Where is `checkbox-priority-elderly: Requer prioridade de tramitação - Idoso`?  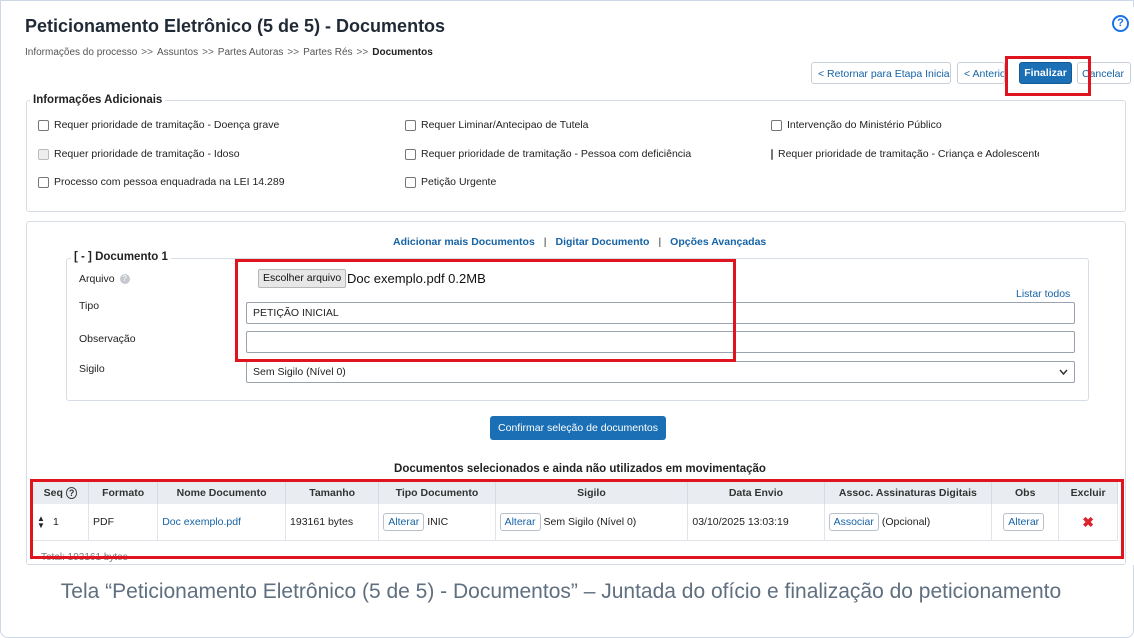 checkbox-priority-elderly: Requer prioridade de tramitação - Idoso is located at coordinates (139, 154).